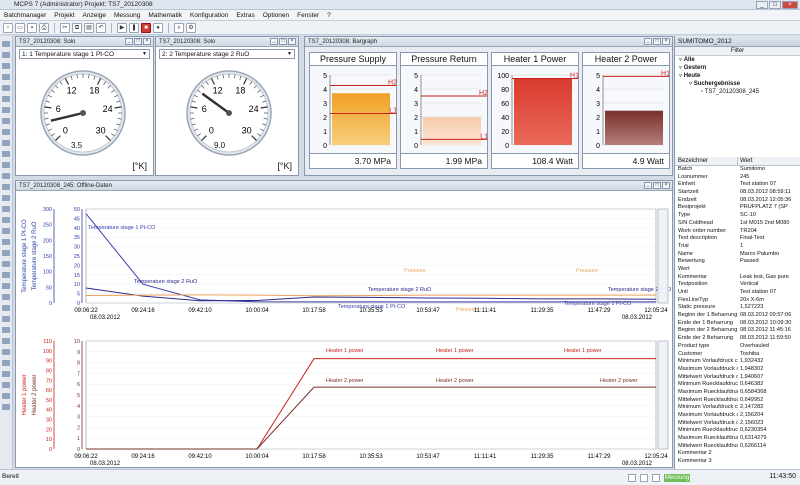 The width and height of the screenshot is (800, 485). What do you see at coordinates (737, 385) in the screenshot?
I see `table-row: Minimum Ruecklaufdruck c10,646382` at bounding box center [737, 385].